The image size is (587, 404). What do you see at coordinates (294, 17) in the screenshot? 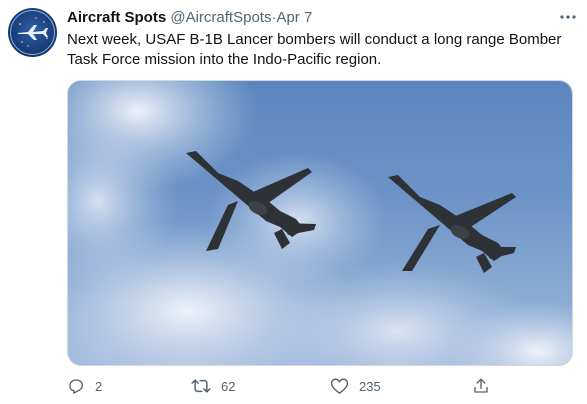
I see `tweet-date: Apr 7` at bounding box center [294, 17].